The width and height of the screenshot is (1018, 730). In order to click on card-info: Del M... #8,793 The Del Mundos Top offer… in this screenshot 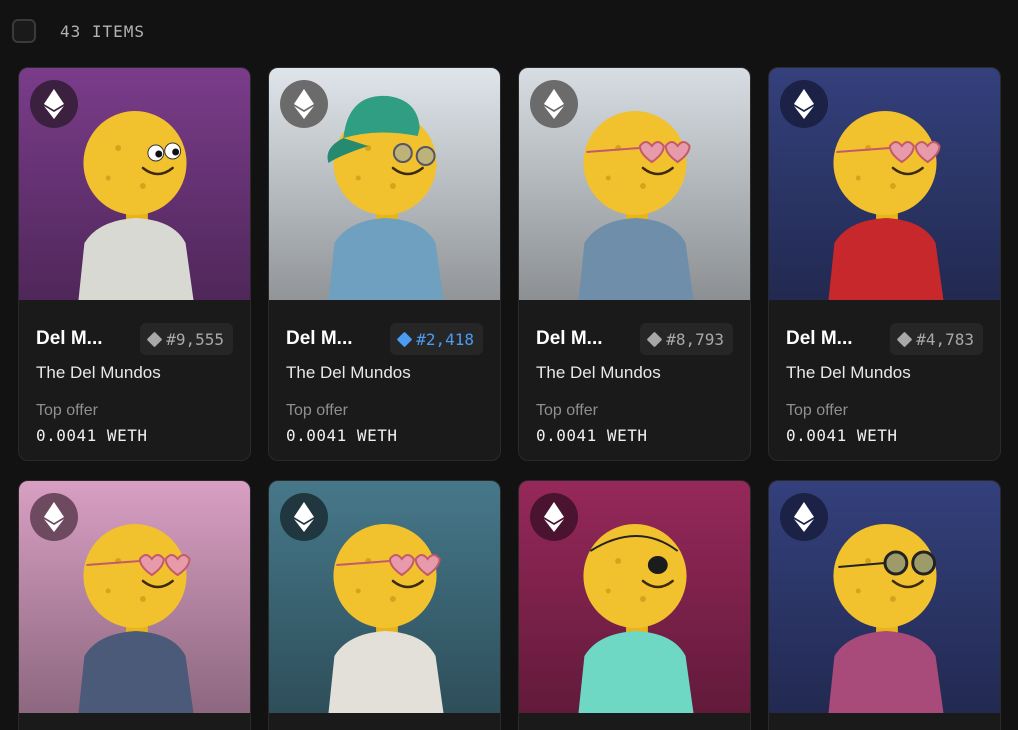, I will do `click(634, 372)`.